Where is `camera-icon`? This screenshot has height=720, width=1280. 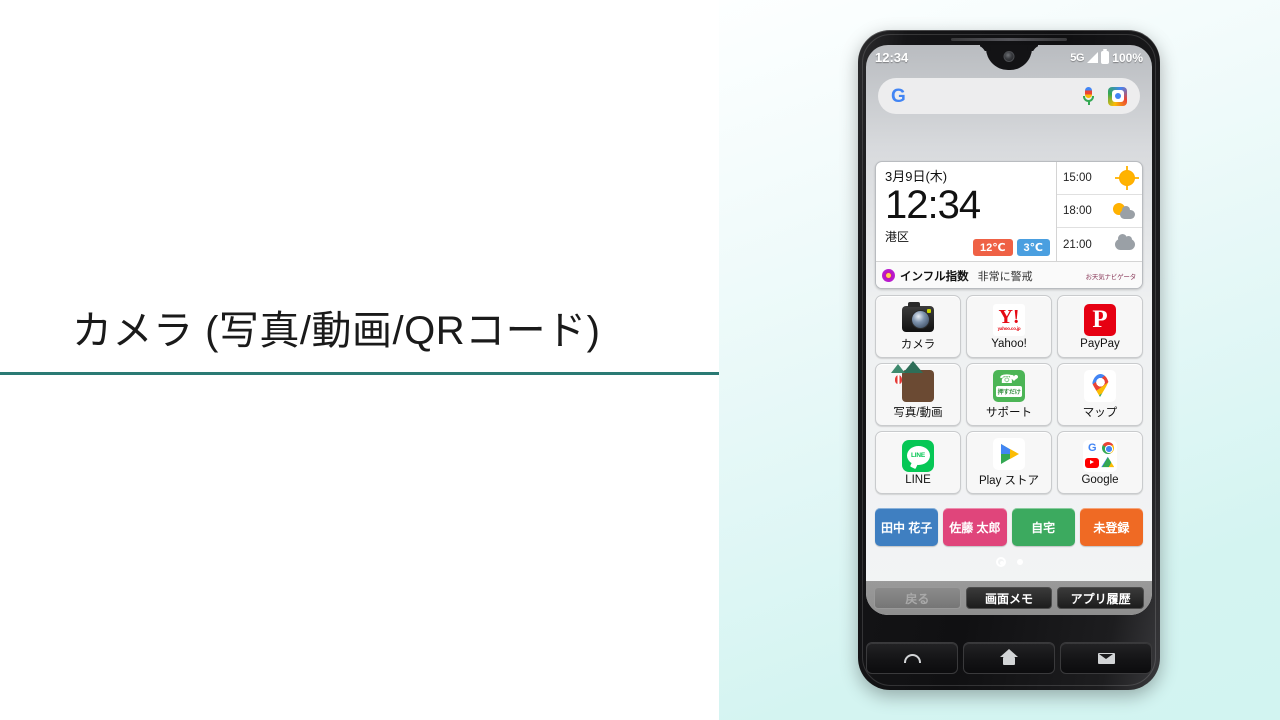 camera-icon is located at coordinates (918, 318).